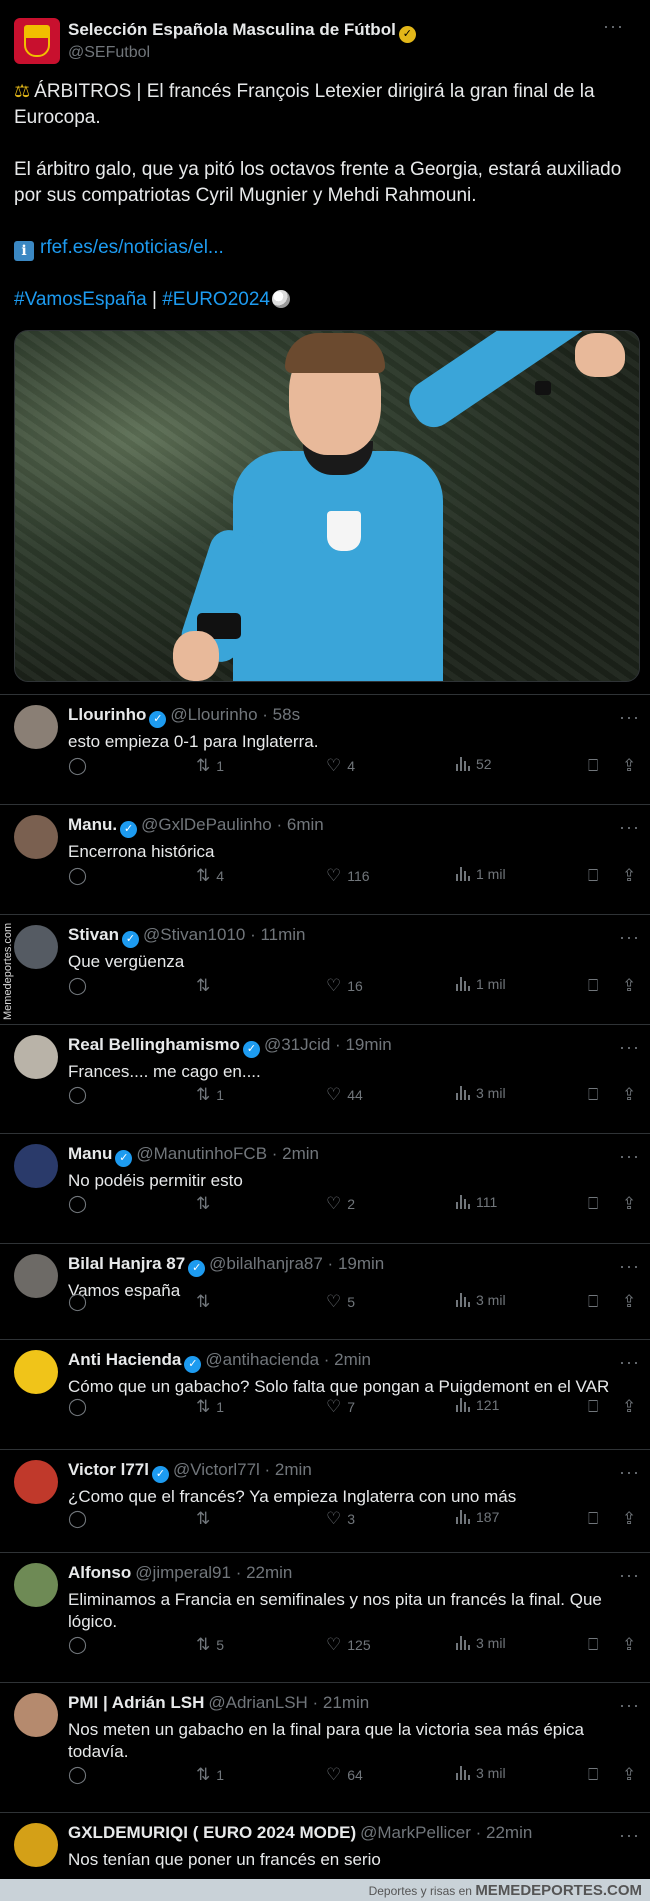 This screenshot has width=650, height=1901. Describe the element at coordinates (224, 934) in the screenshot. I see `reply-handle-time: @Stivan1010 · 11min` at that location.